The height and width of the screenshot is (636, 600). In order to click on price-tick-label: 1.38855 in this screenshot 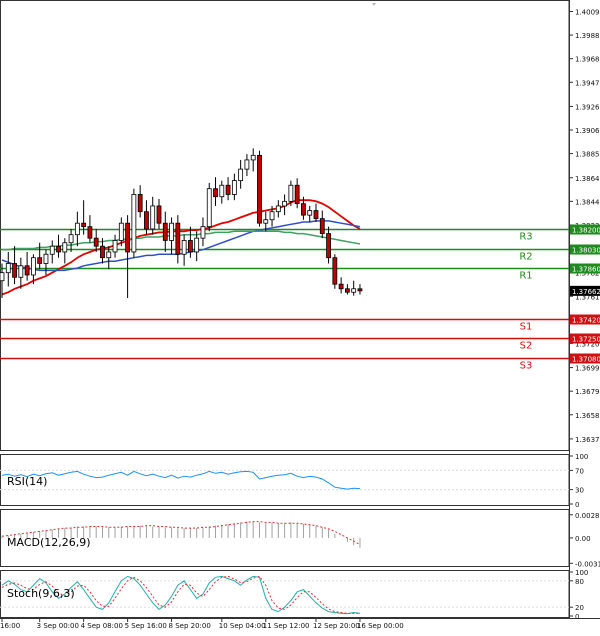, I will do `click(587, 155)`.